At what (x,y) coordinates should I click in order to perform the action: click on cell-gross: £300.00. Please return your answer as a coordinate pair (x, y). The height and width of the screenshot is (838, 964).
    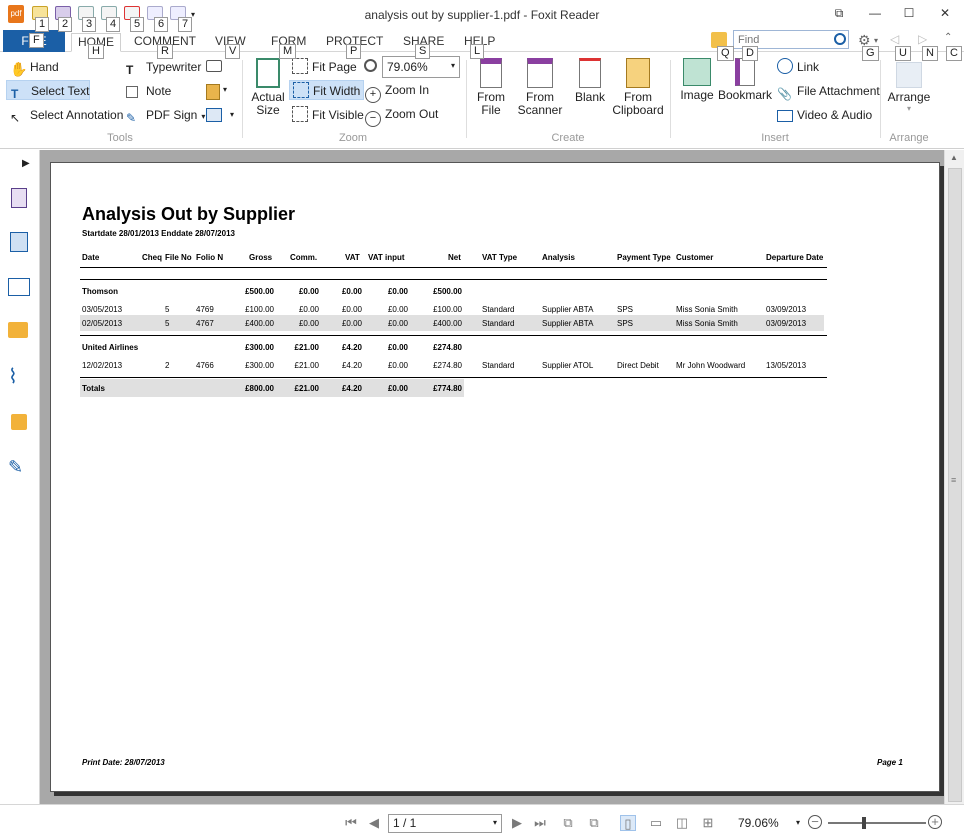
    Looking at the image, I should click on (259, 365).